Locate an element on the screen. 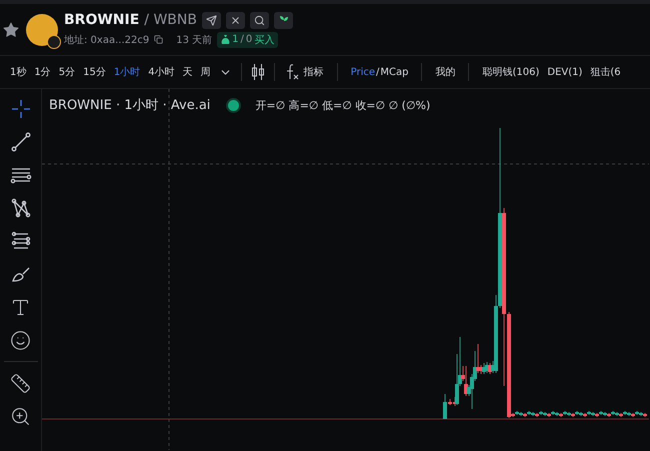  mcap-mode-tab: MCap is located at coordinates (395, 72).